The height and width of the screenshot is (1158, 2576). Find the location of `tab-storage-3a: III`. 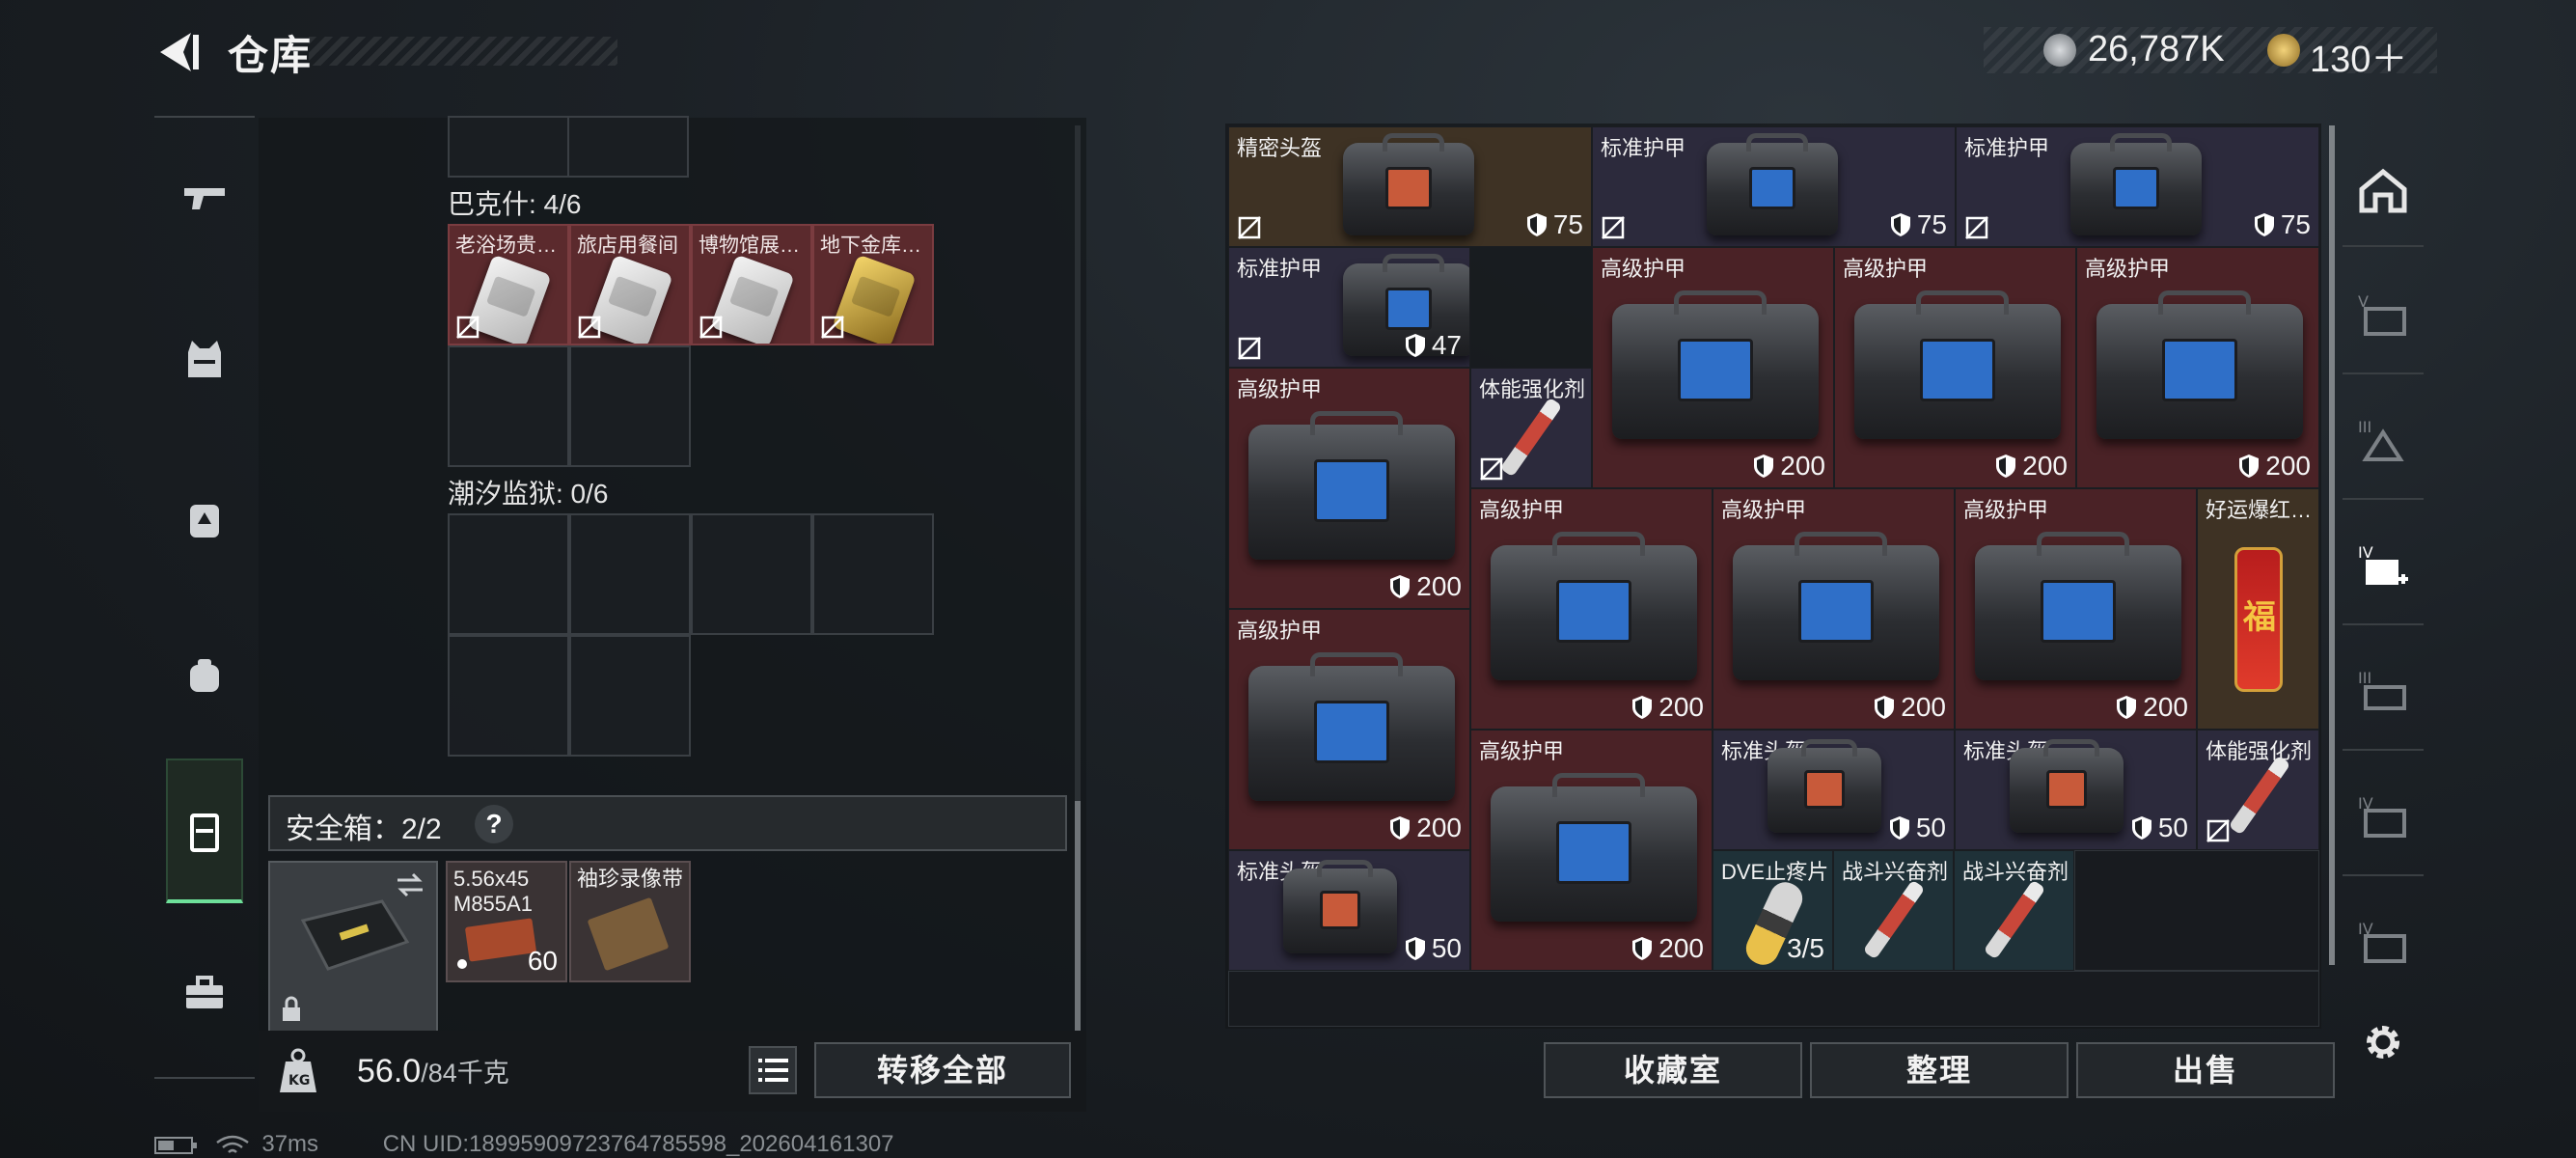

tab-storage-3a: III is located at coordinates (2383, 442).